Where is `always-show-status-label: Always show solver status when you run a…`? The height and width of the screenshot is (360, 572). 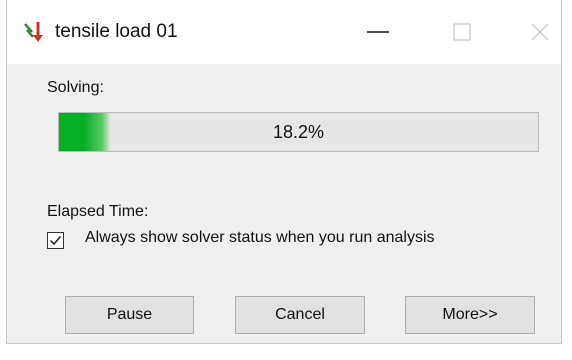 always-show-status-label: Always show solver status when you run a… is located at coordinates (260, 238).